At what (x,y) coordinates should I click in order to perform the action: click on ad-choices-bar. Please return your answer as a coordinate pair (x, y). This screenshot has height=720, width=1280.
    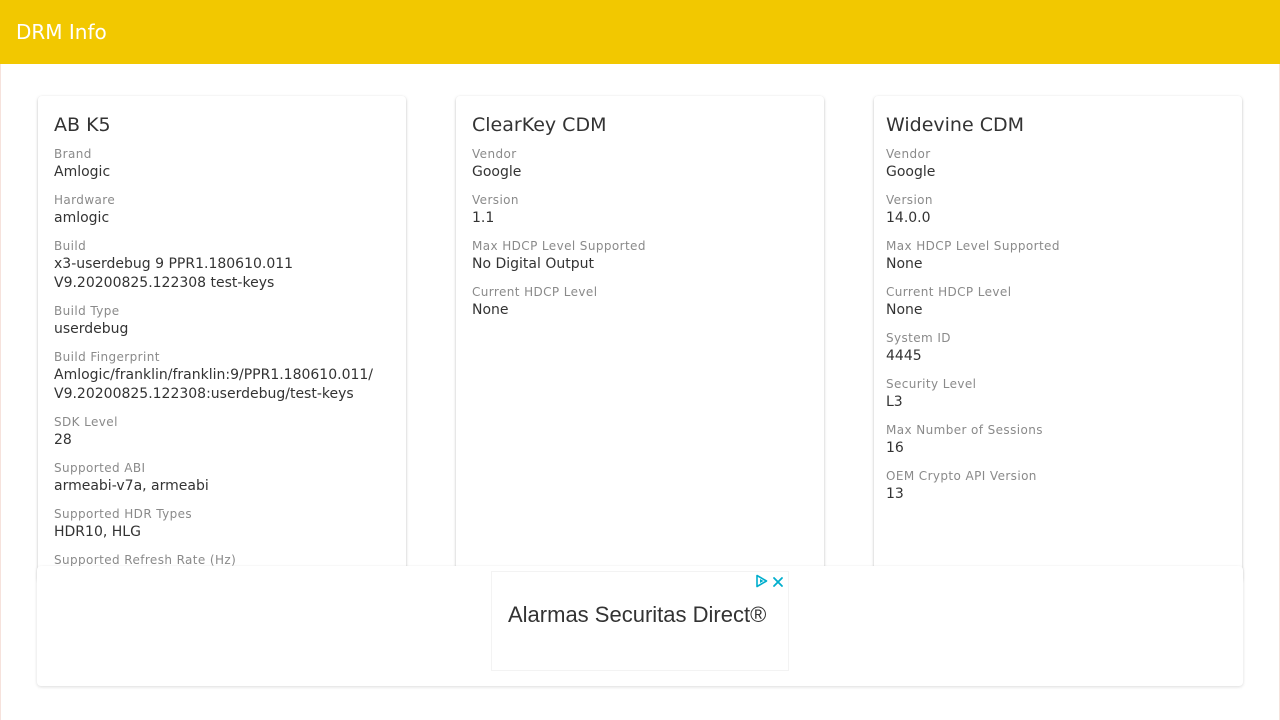
    Looking at the image, I should click on (769, 581).